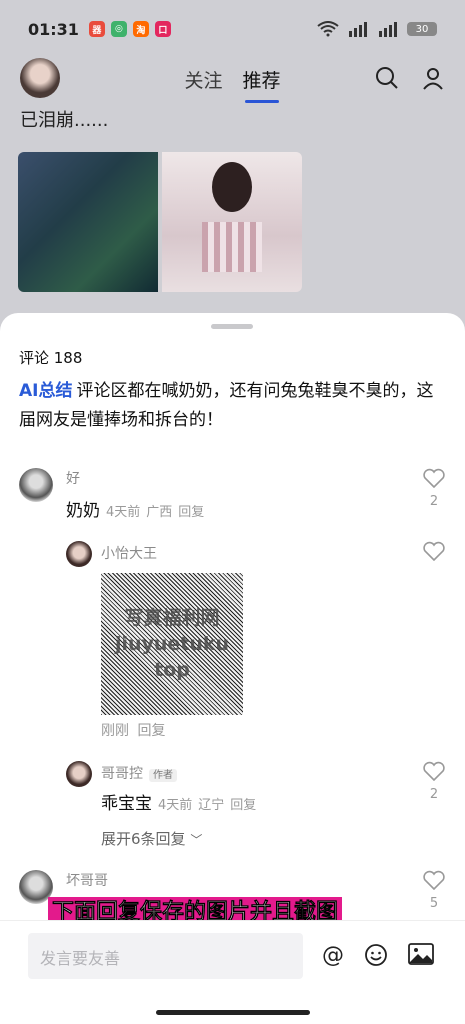 This screenshot has width=465, height=1024. I want to click on reply-text: 乖宝宝 4天前 辽宁 回复, so click(178, 801).